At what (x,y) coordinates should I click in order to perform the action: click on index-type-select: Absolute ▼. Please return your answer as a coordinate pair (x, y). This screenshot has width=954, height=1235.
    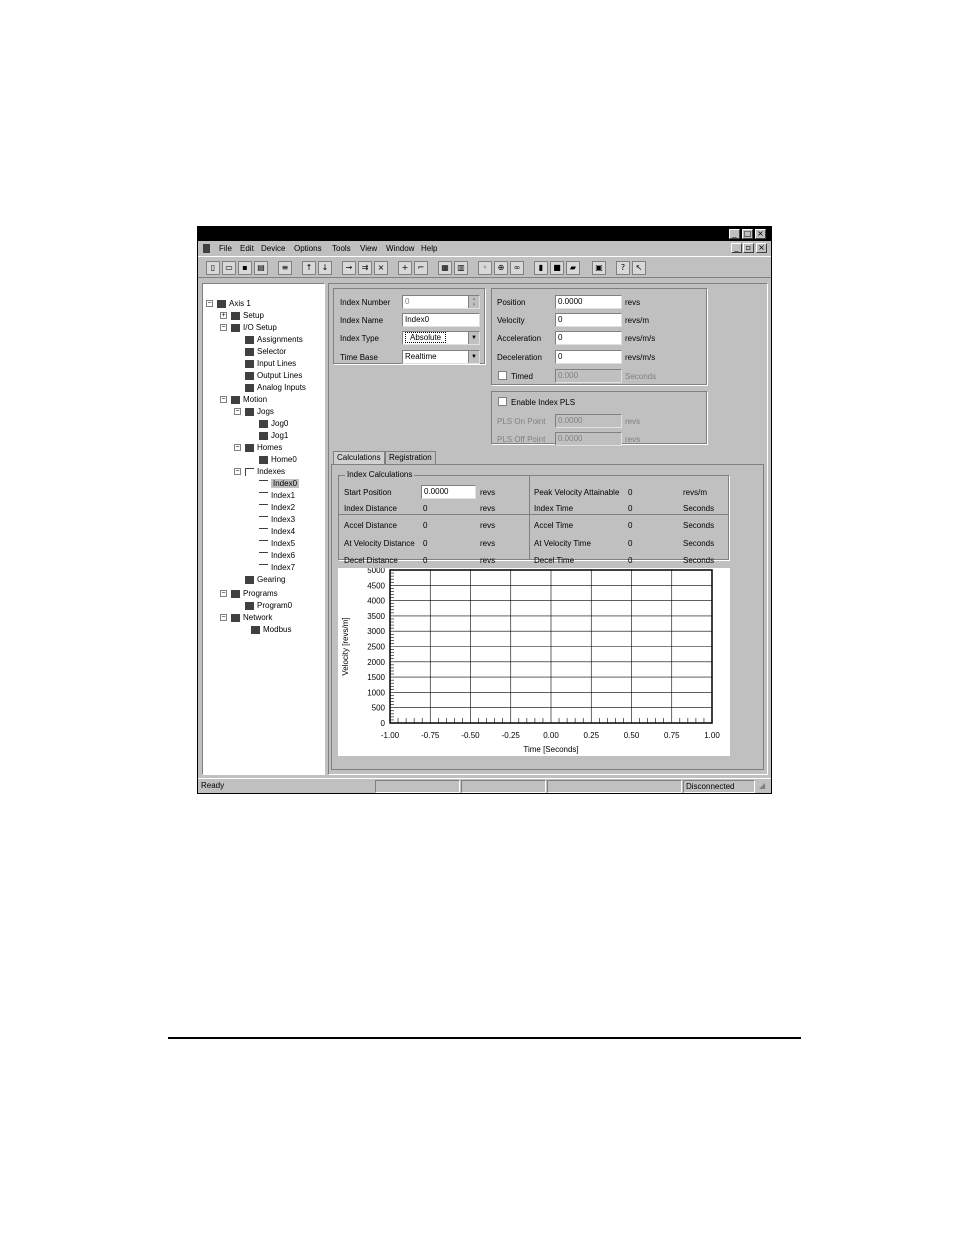
    Looking at the image, I should click on (441, 338).